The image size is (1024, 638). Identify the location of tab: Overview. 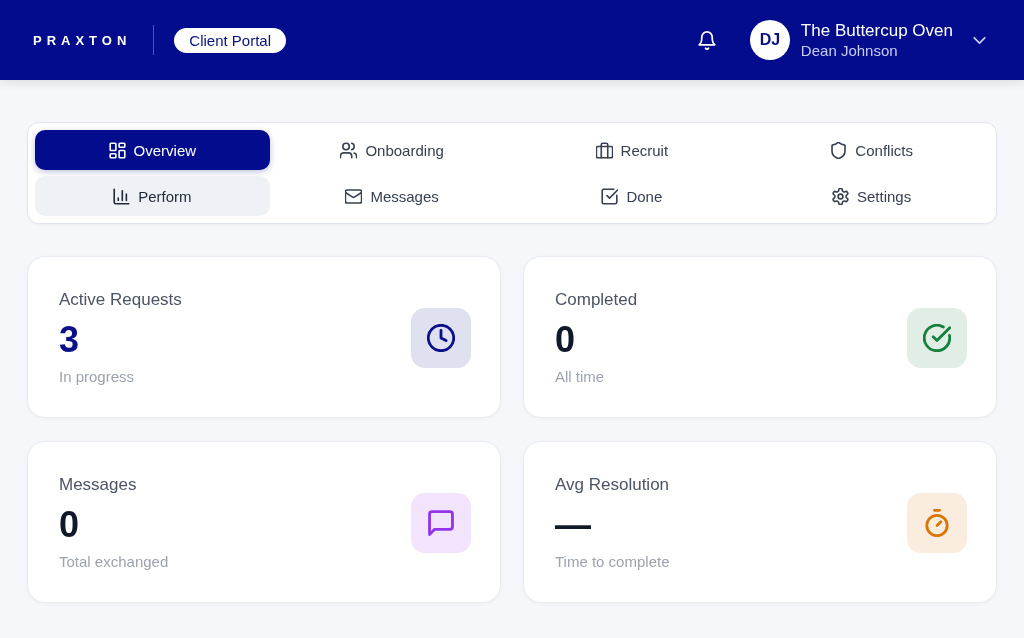
(152, 150).